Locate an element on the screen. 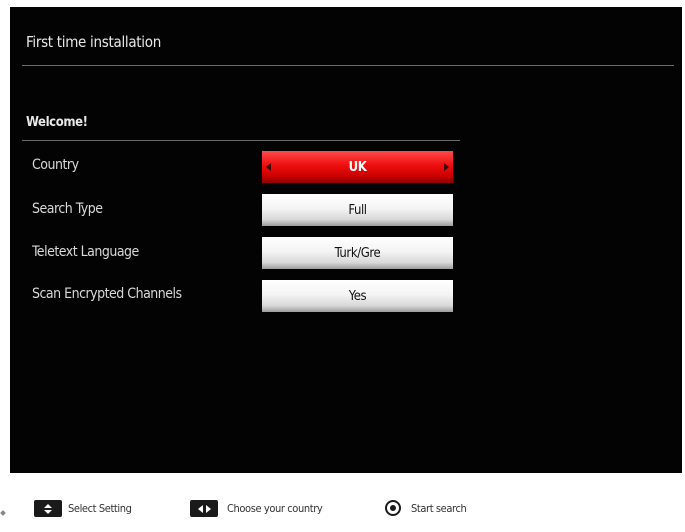 The width and height of the screenshot is (685, 532). hint-select-setting: Select Setting is located at coordinates (100, 508).